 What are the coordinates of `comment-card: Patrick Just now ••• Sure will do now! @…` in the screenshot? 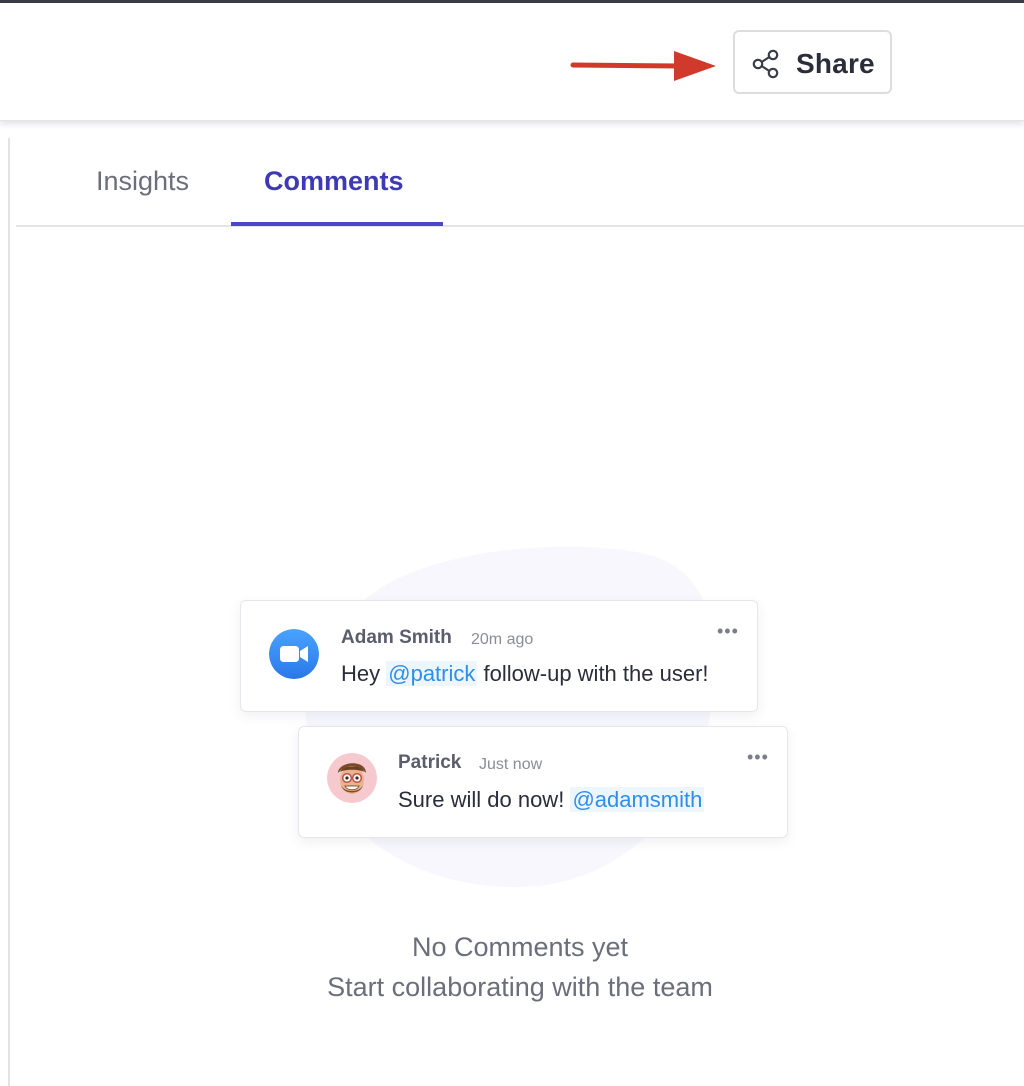 It's located at (543, 782).